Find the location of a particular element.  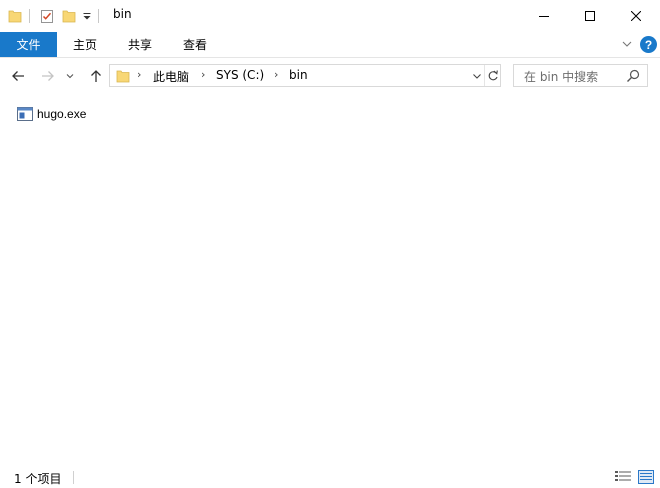

forward-arrow-icon is located at coordinates (48, 76).